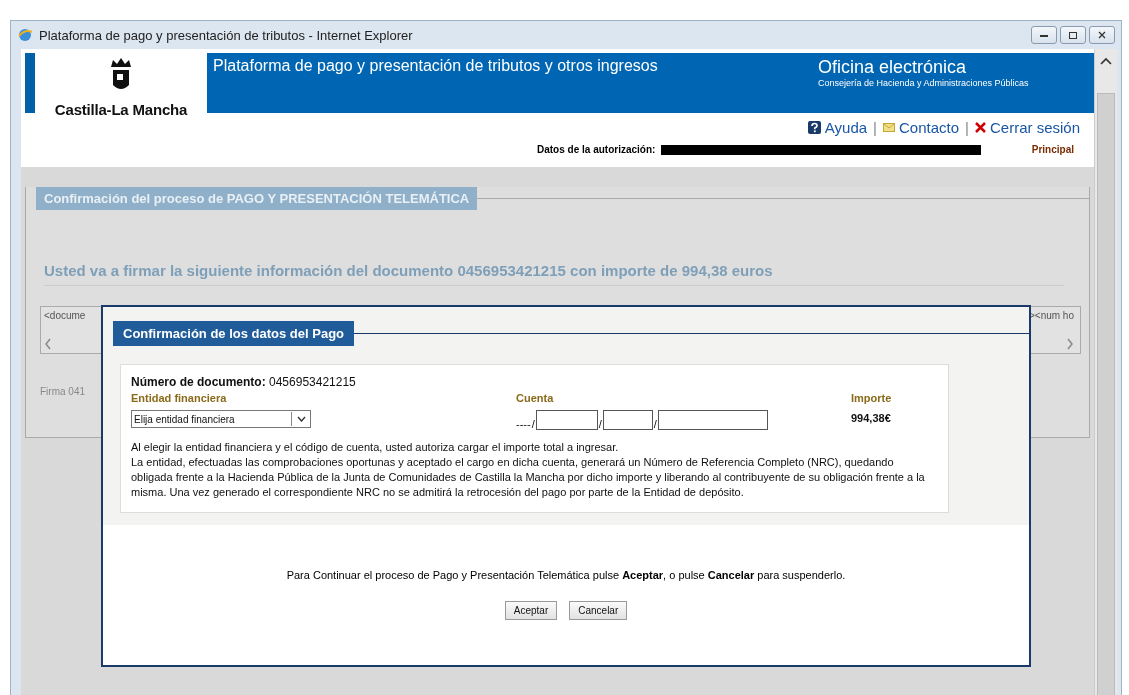 The height and width of the screenshot is (695, 1129). Describe the element at coordinates (63, 391) in the screenshot. I see `signature-label: Firma 041` at that location.